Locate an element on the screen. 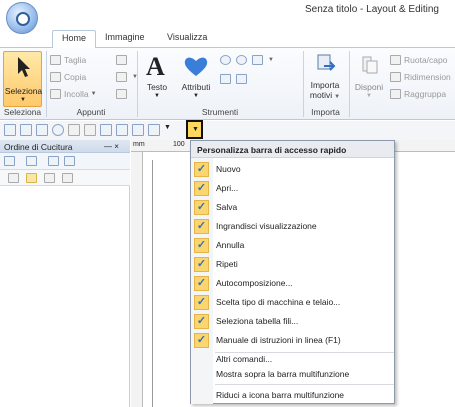 This screenshot has width=455, height=407. text-a-icon: A is located at coordinates (155, 66).